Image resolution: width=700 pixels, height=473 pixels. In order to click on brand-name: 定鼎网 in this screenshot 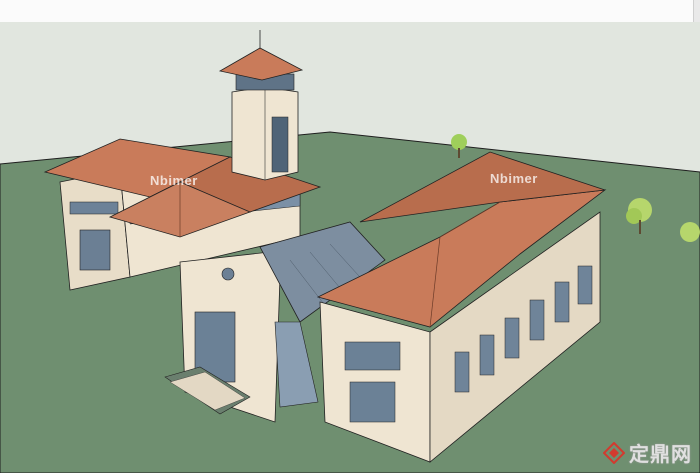, I will do `click(660, 454)`.